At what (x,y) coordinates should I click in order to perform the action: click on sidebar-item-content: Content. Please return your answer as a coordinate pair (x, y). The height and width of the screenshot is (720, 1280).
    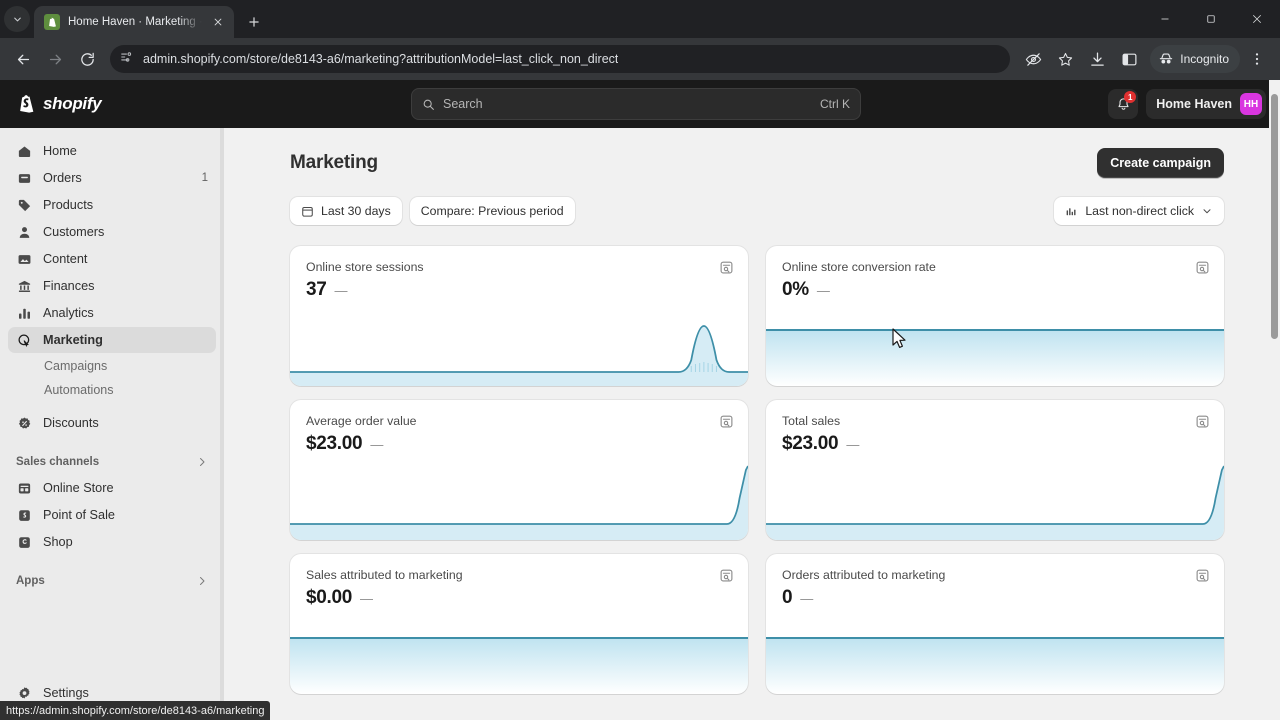
    Looking at the image, I should click on (112, 259).